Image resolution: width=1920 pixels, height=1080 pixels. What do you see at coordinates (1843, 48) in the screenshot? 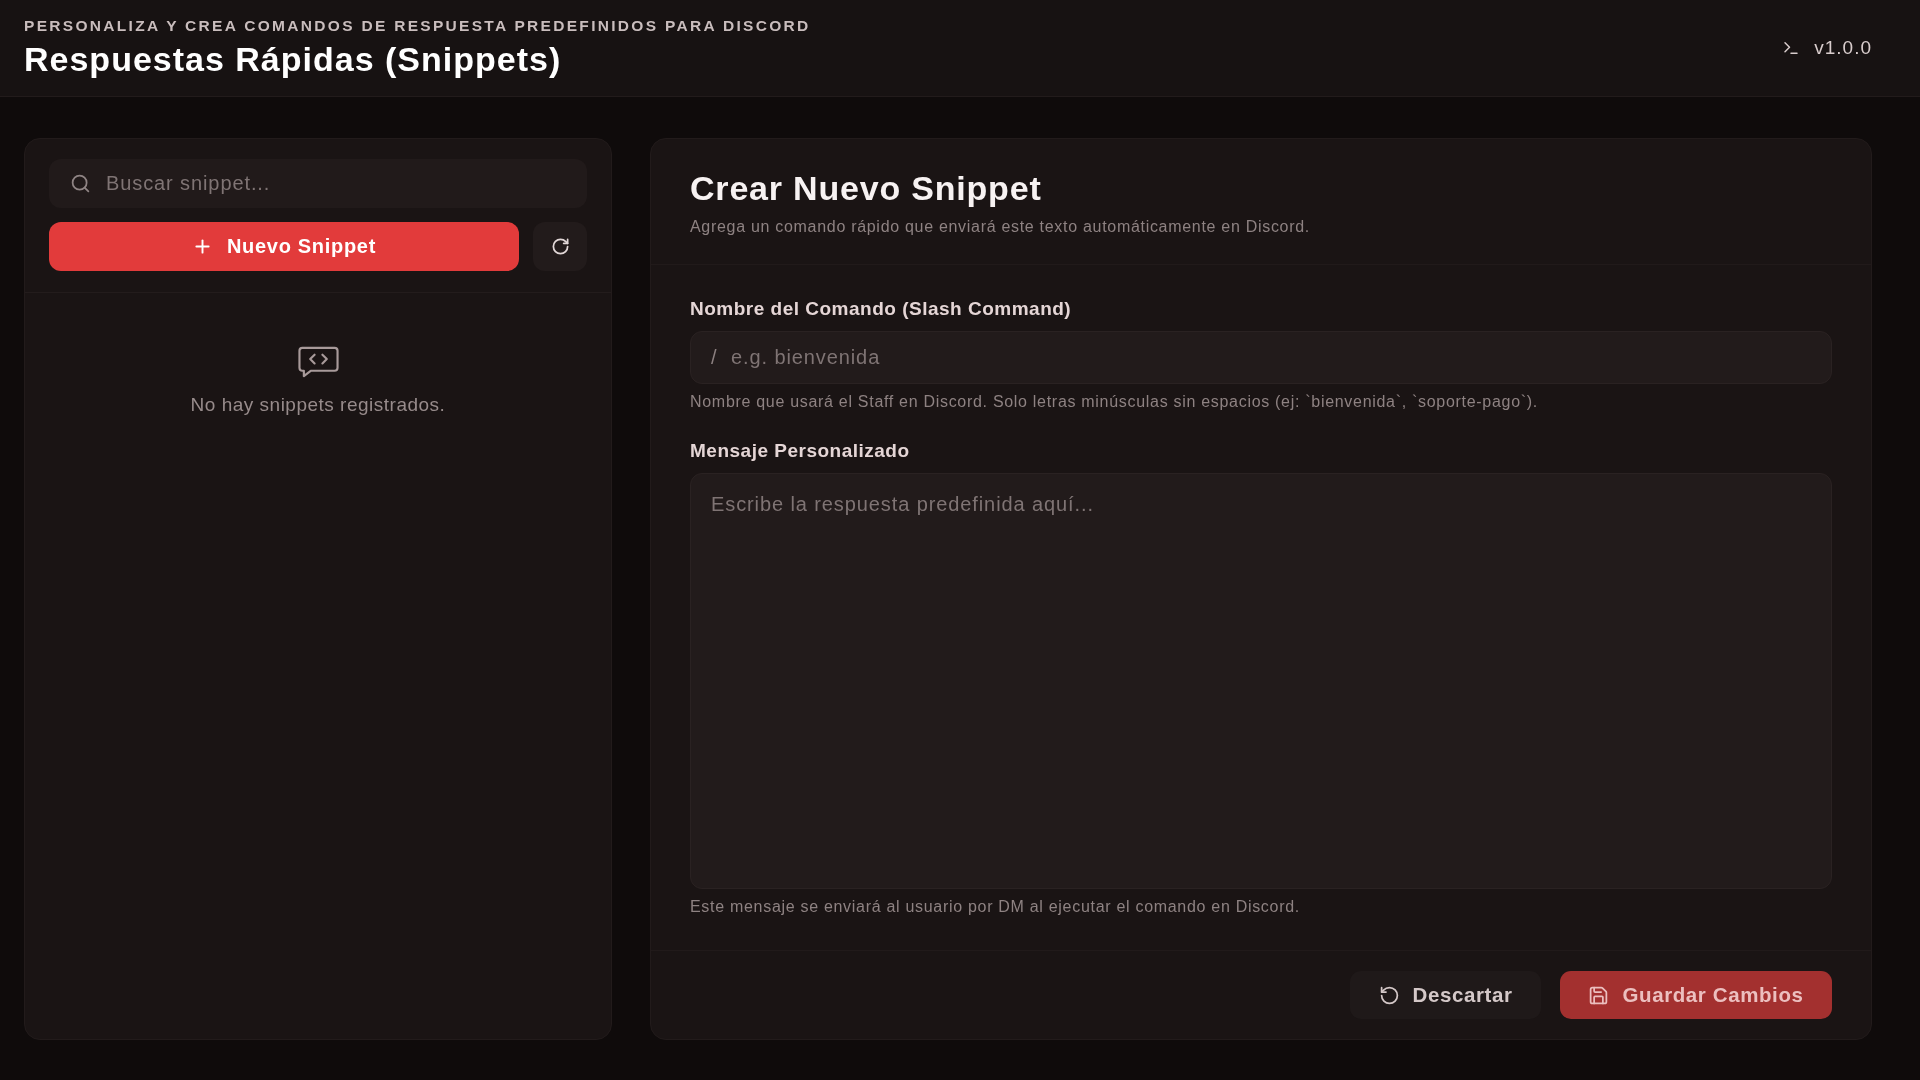
I see `version-label: v1.0.0` at bounding box center [1843, 48].